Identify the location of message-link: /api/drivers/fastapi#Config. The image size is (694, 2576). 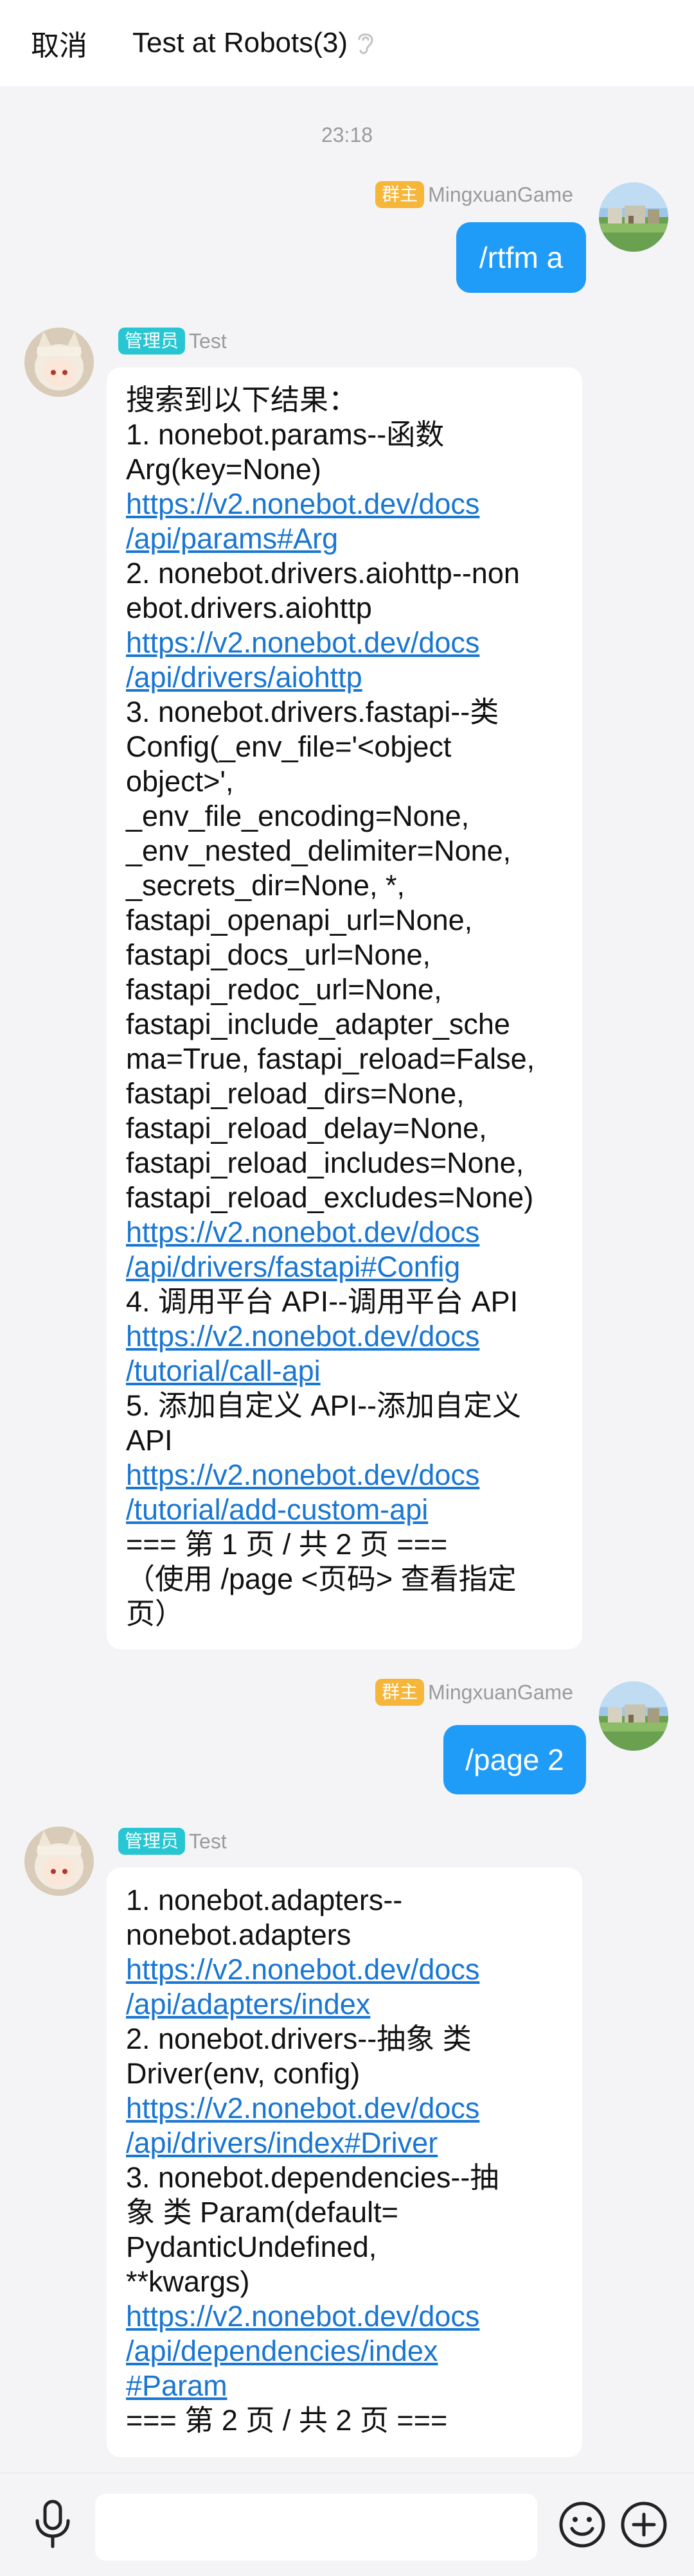
(344, 1267).